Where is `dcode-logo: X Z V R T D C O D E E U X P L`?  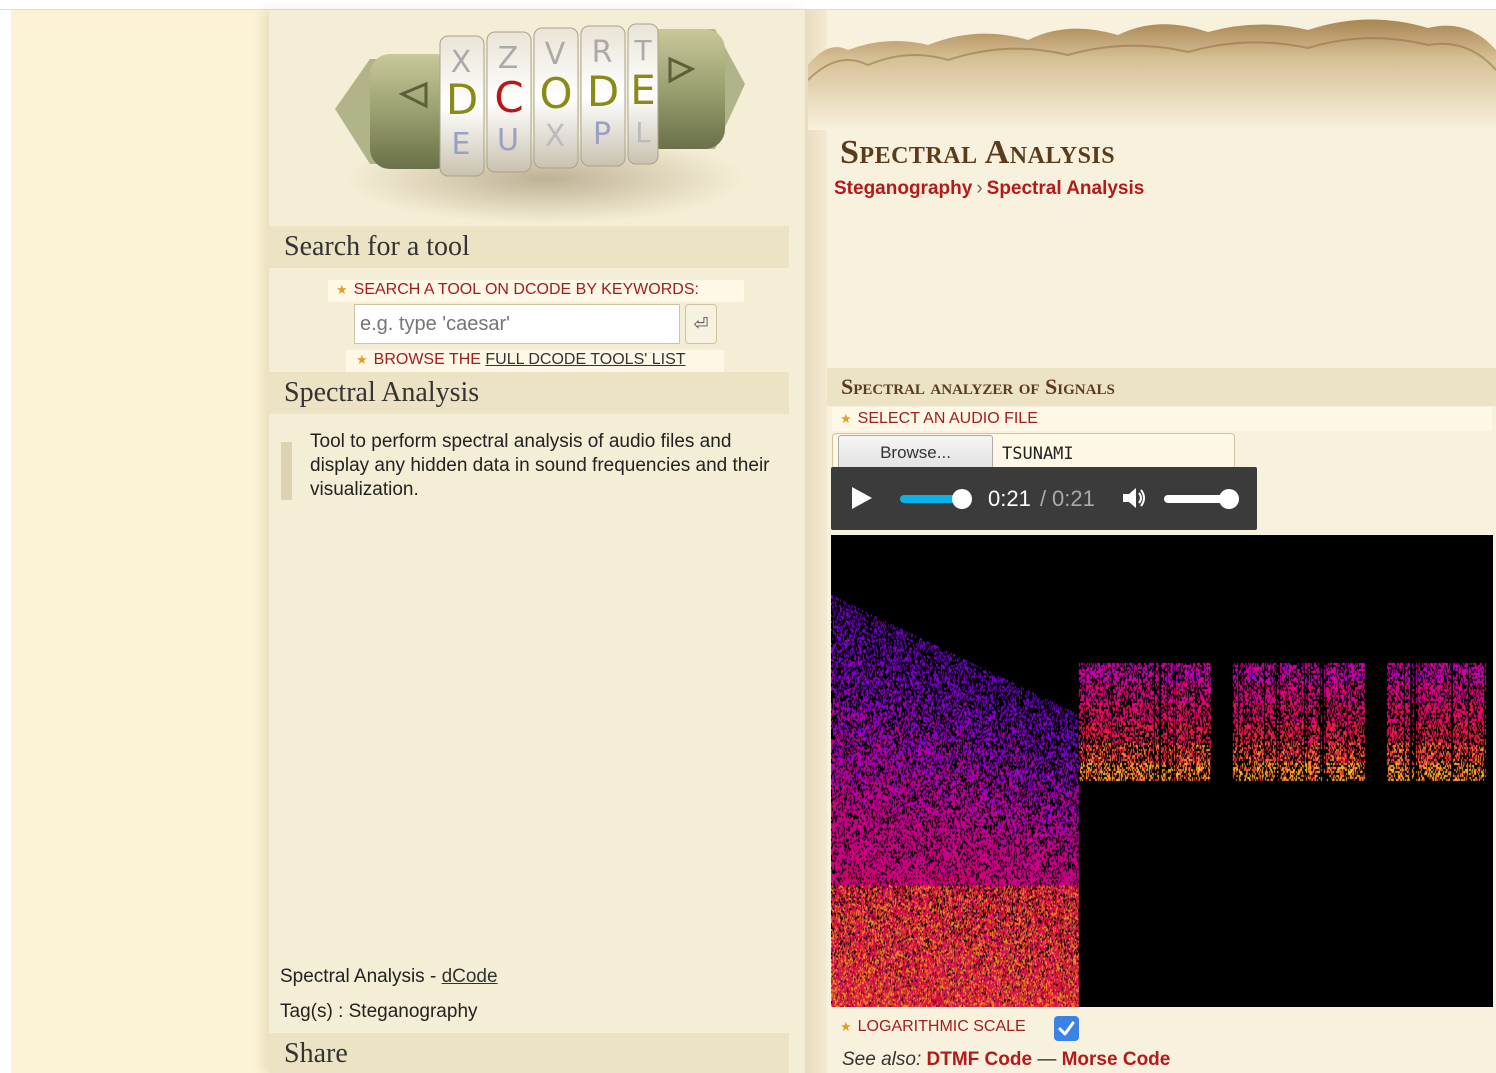
dcode-logo: X Z V R T D C O D E E U X P L is located at coordinates (540, 119).